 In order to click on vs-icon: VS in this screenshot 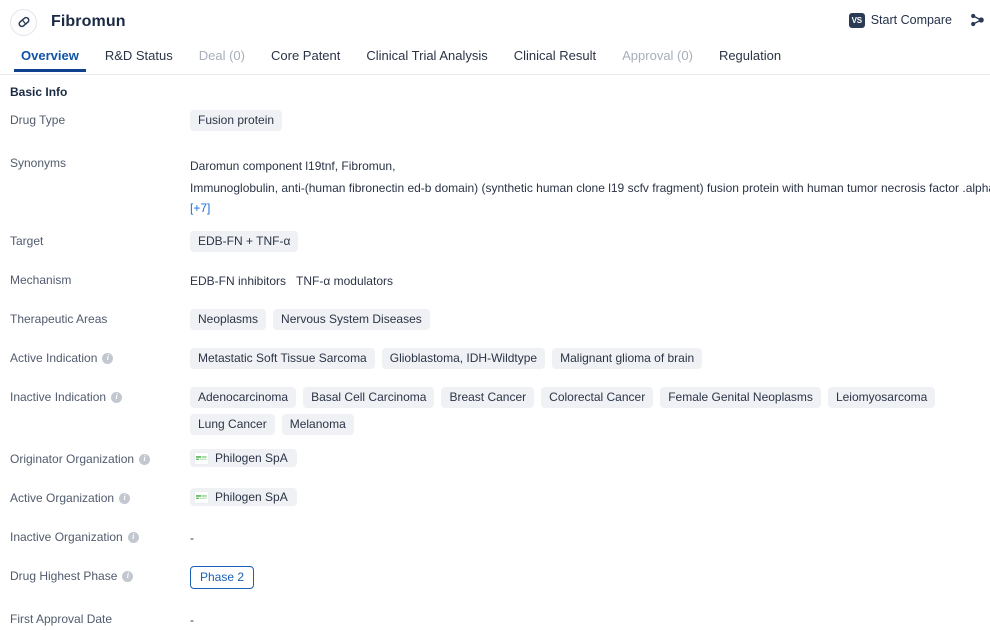, I will do `click(856, 20)`.